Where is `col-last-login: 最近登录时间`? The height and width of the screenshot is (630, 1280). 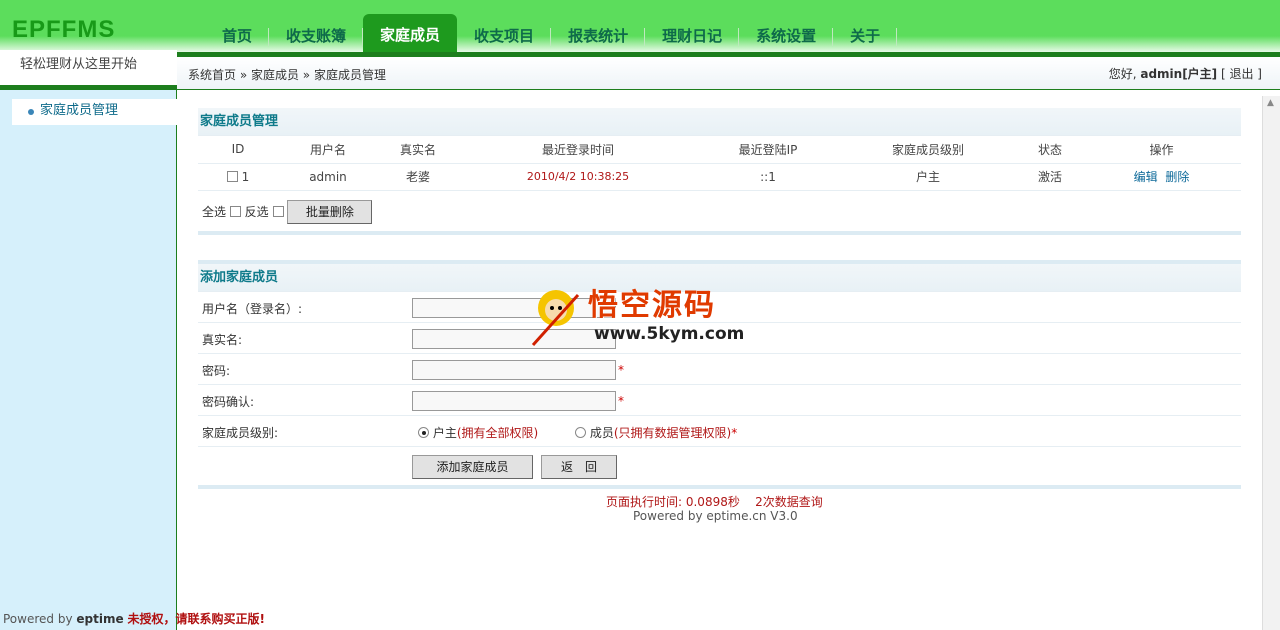 col-last-login: 最近登录时间 is located at coordinates (578, 150).